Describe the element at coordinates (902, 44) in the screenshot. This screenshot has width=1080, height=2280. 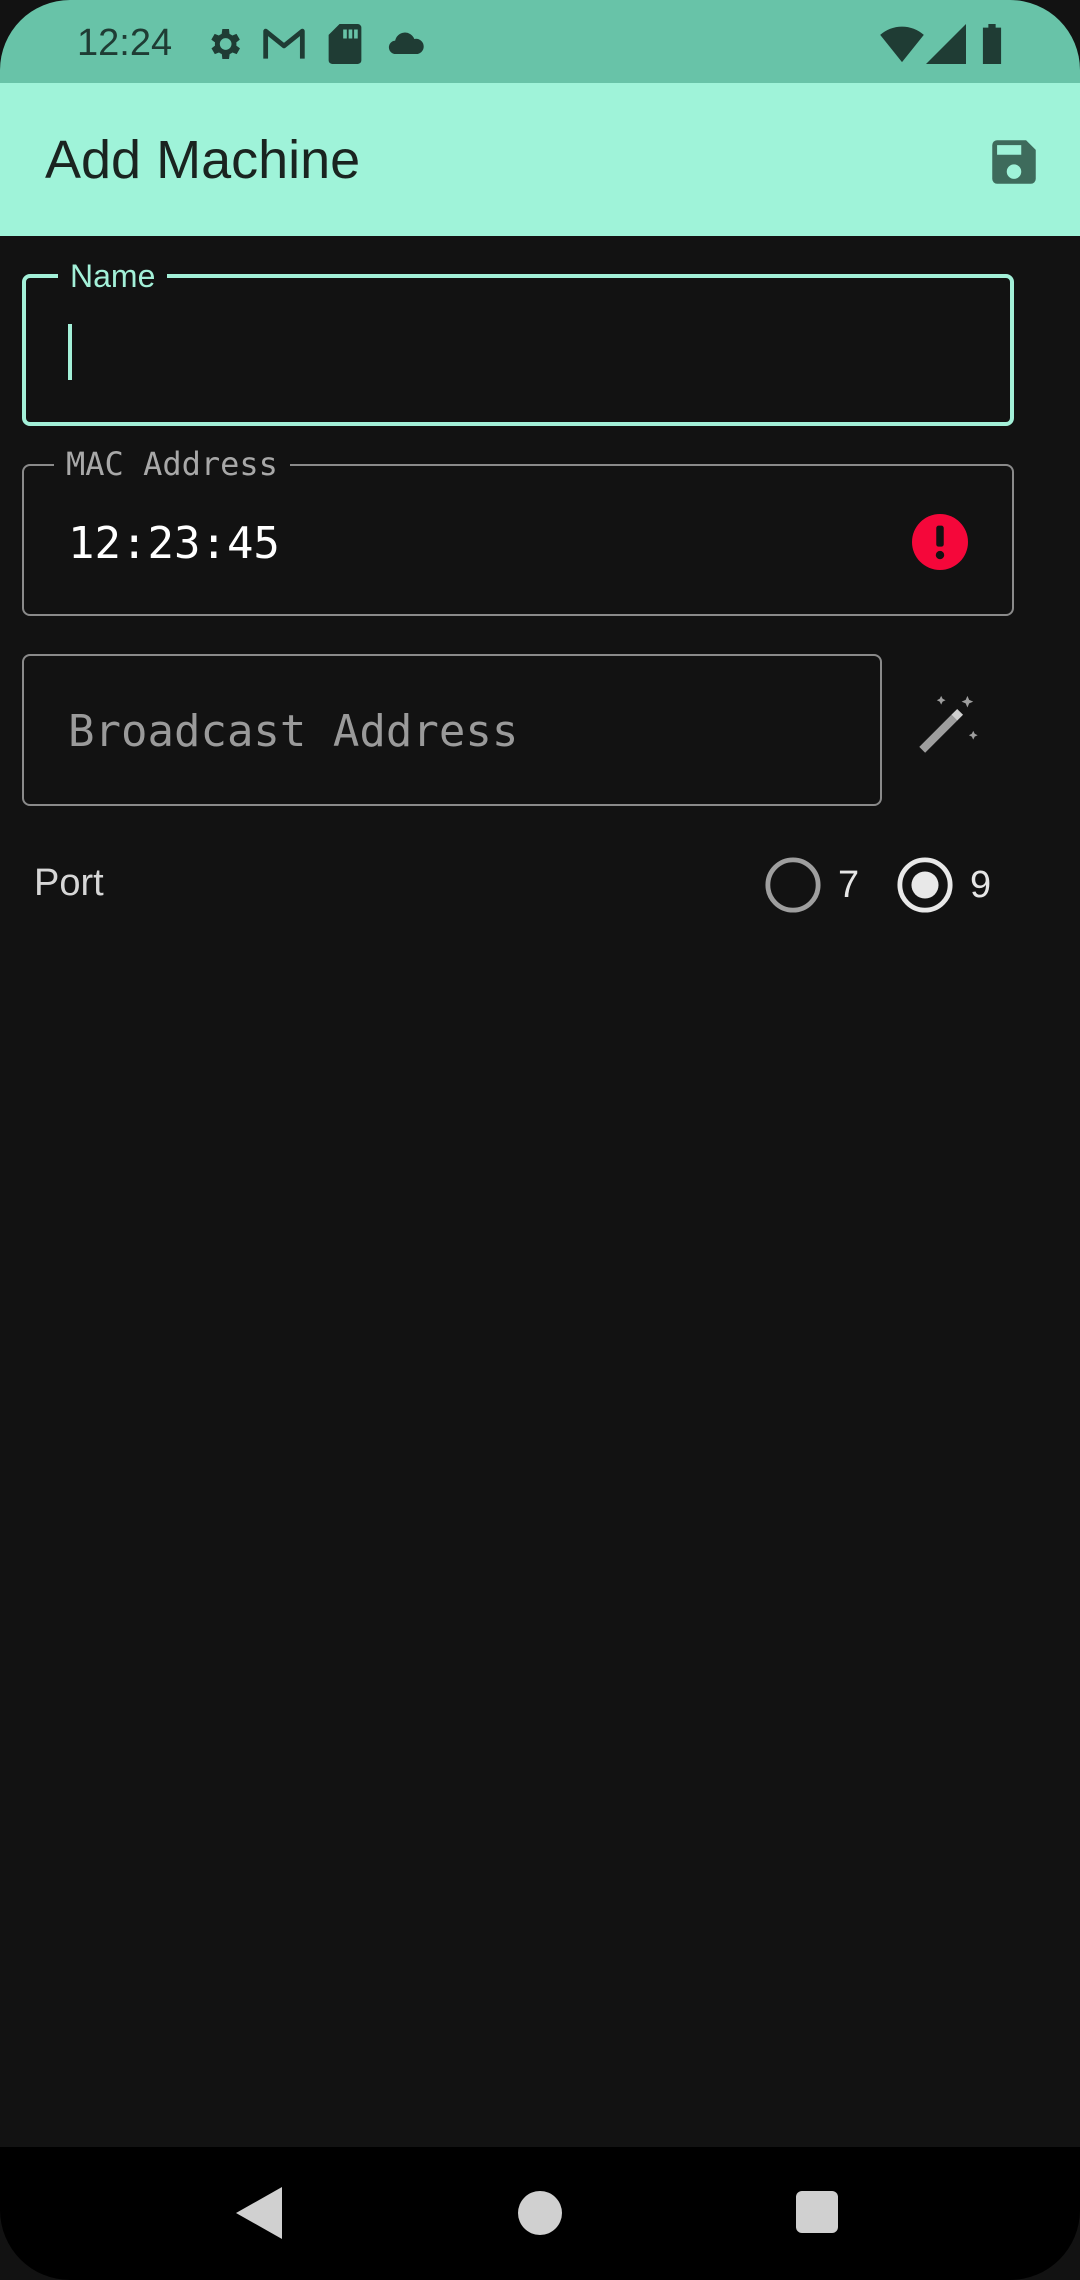
I see `wifi-icon` at that location.